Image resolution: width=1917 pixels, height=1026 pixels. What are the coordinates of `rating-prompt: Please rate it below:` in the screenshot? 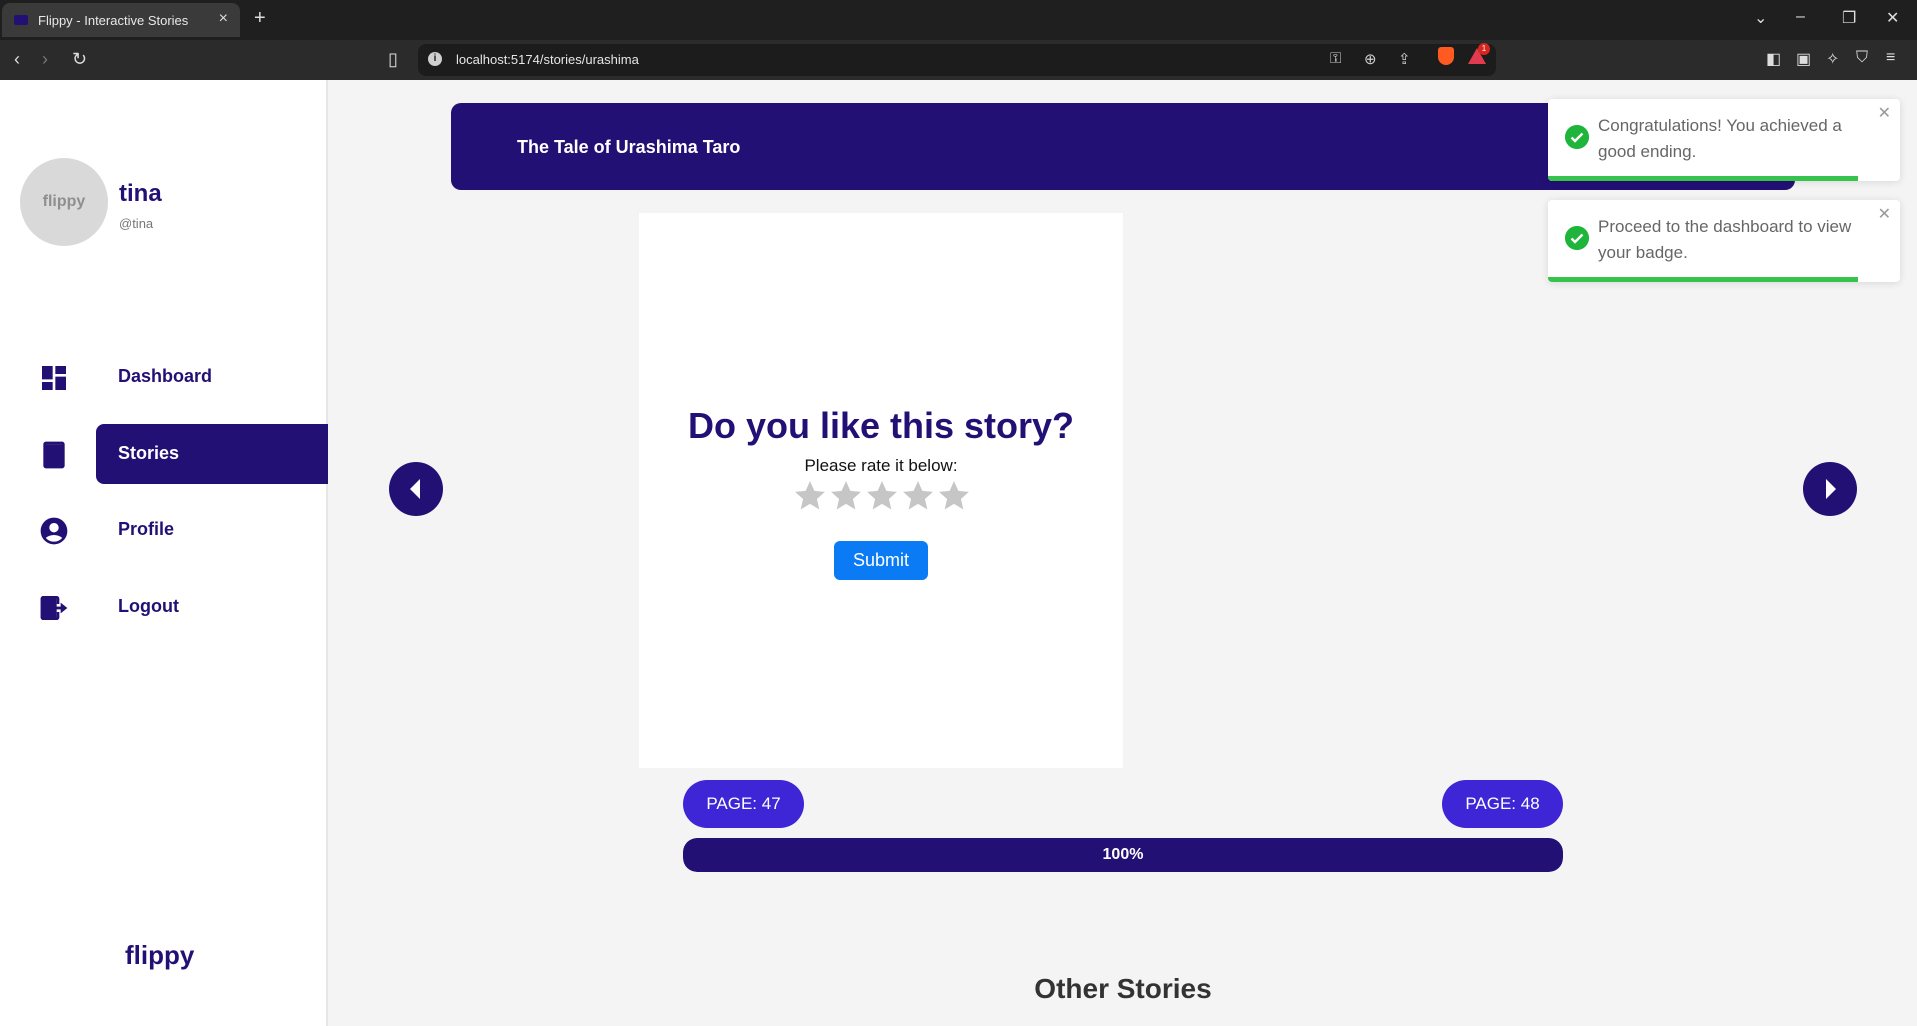 It's located at (881, 465).